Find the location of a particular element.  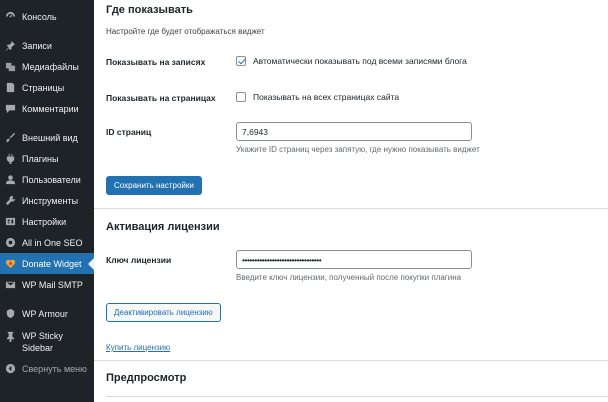

sidebar-item-label: Страницы is located at coordinates (43, 87).